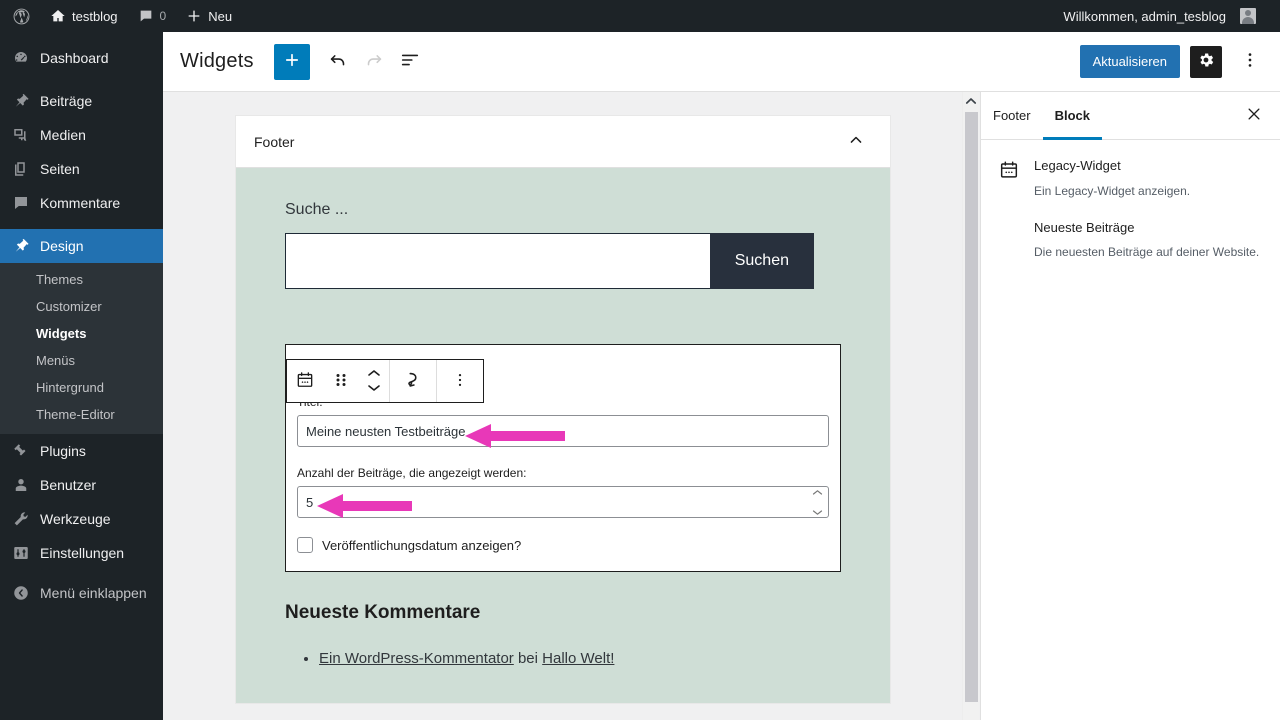 The width and height of the screenshot is (1280, 720). What do you see at coordinates (81, 414) in the screenshot?
I see `sidebar-subitem-theme-editor: Theme-Editor` at bounding box center [81, 414].